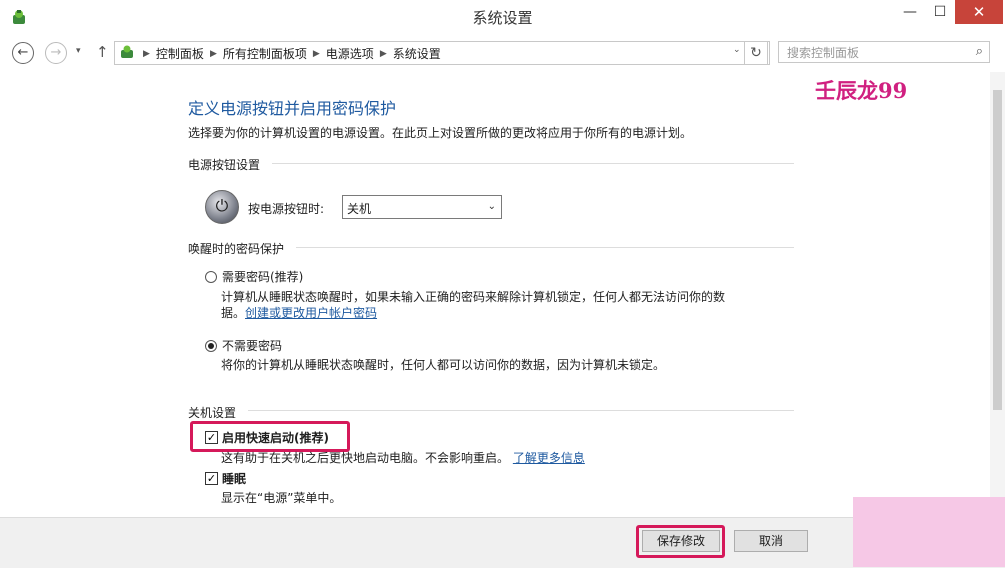 This screenshot has width=1005, height=568. Describe the element at coordinates (929, 532) in the screenshot. I see `decorative-overlay` at that location.